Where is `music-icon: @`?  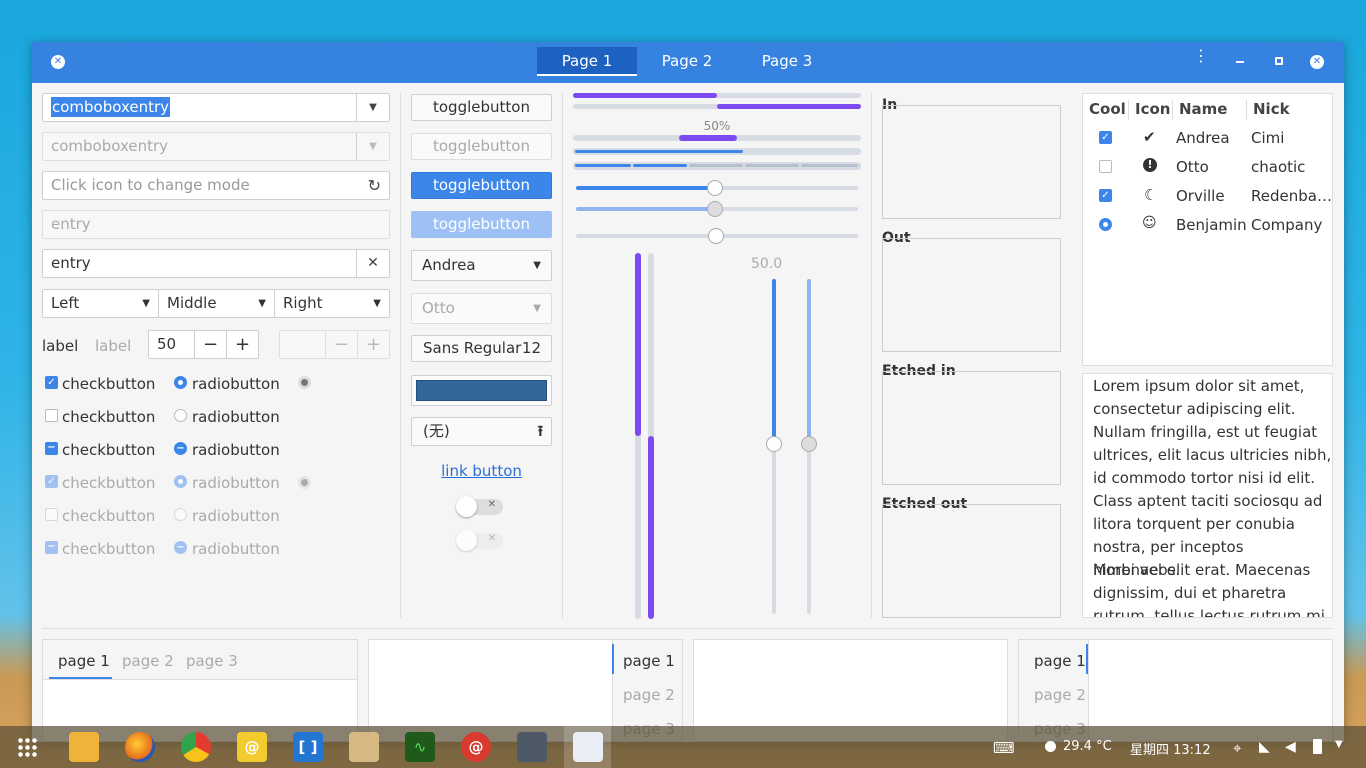 music-icon: @ is located at coordinates (476, 747).